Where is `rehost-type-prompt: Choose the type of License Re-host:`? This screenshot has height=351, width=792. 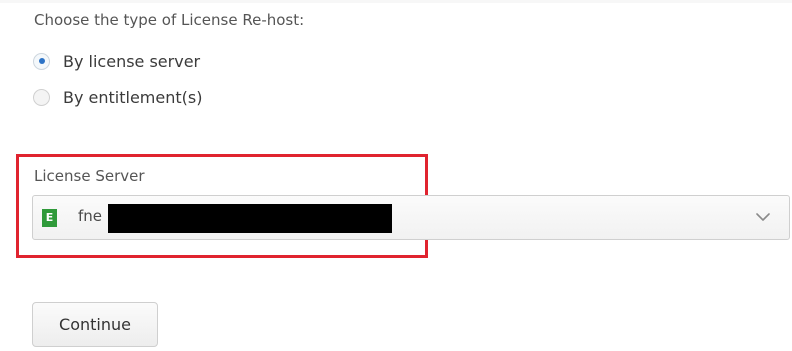 rehost-type-prompt: Choose the type of License Re-host: is located at coordinates (169, 20).